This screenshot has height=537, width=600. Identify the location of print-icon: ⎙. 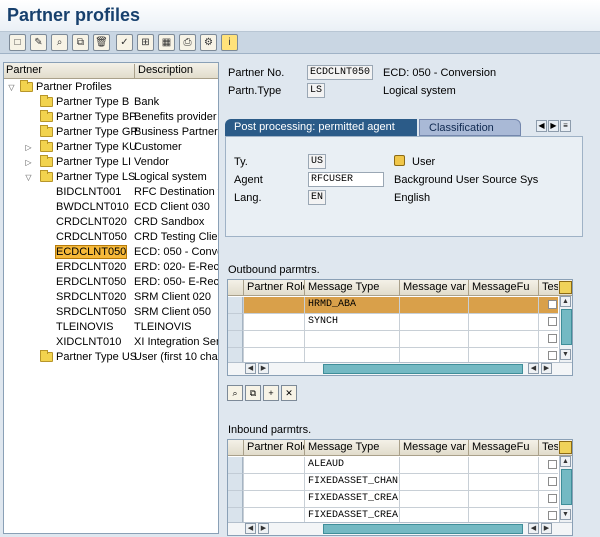
(187, 42).